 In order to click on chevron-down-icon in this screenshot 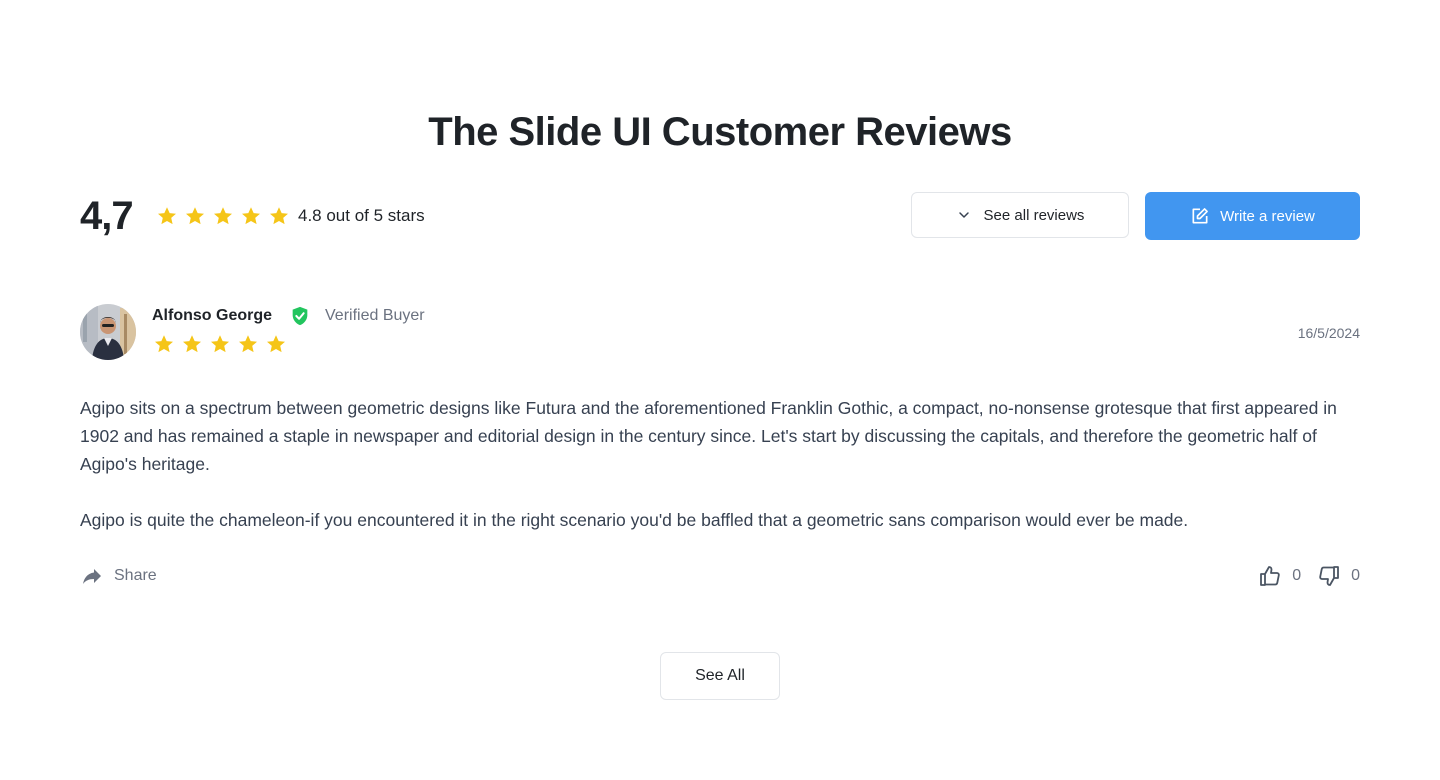, I will do `click(963, 215)`.